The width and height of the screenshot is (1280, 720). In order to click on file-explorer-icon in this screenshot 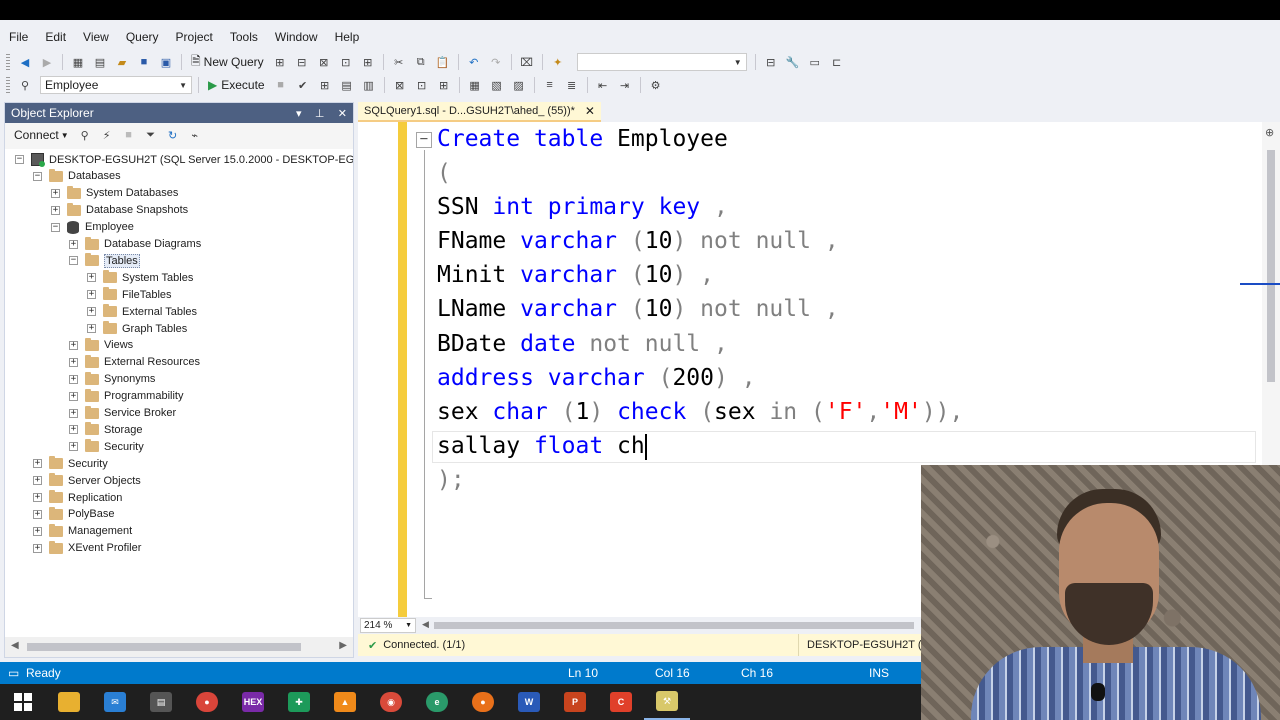, I will do `click(69, 702)`.